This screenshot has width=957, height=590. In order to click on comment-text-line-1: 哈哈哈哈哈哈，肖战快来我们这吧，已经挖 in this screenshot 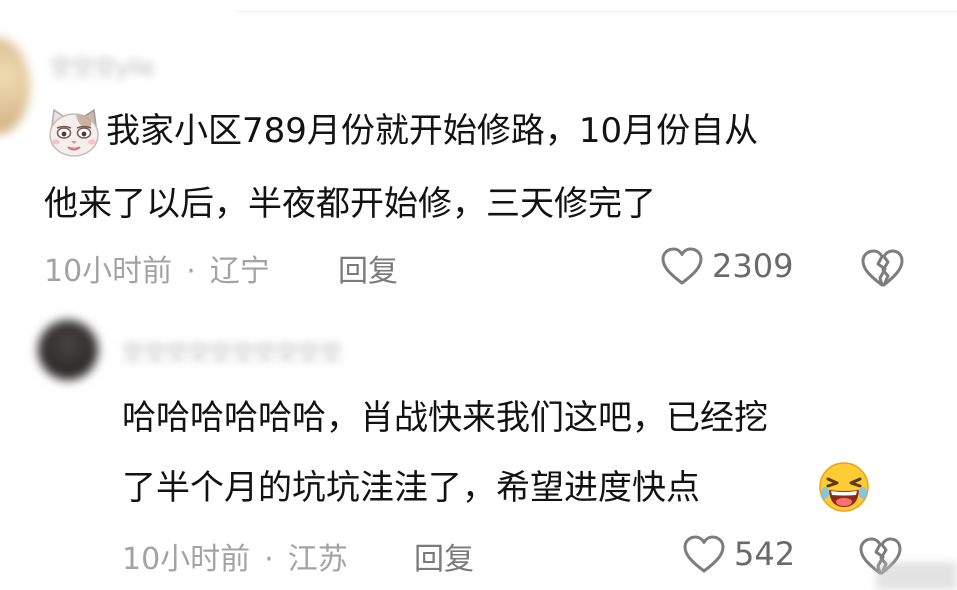, I will do `click(445, 418)`.